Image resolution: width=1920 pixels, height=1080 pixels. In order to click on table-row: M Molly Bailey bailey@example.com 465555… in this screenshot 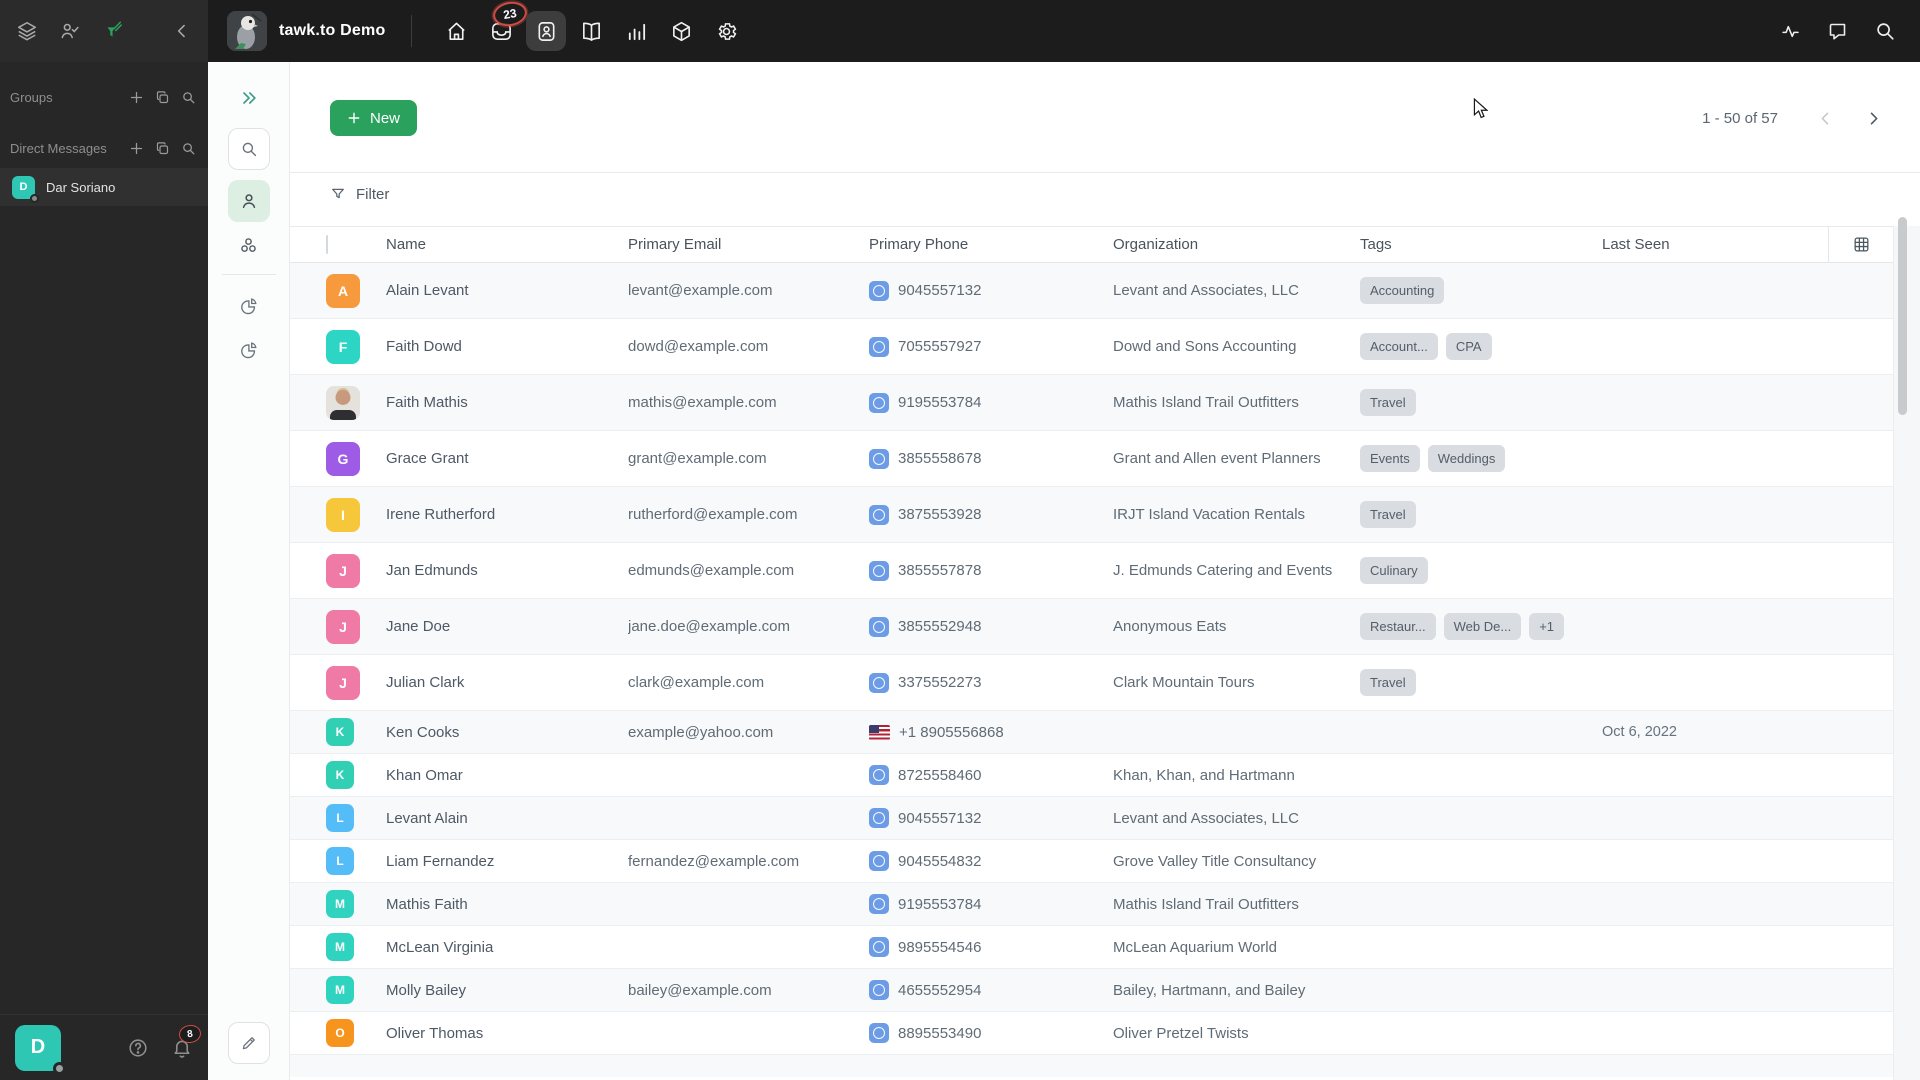, I will do `click(1091, 990)`.